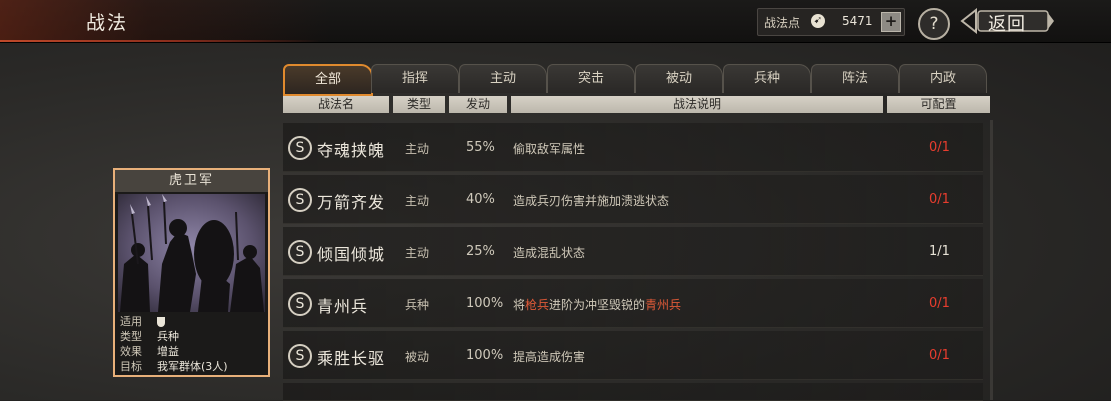 The height and width of the screenshot is (401, 1111). What do you see at coordinates (503, 78) in the screenshot?
I see `tab-active: 主动` at bounding box center [503, 78].